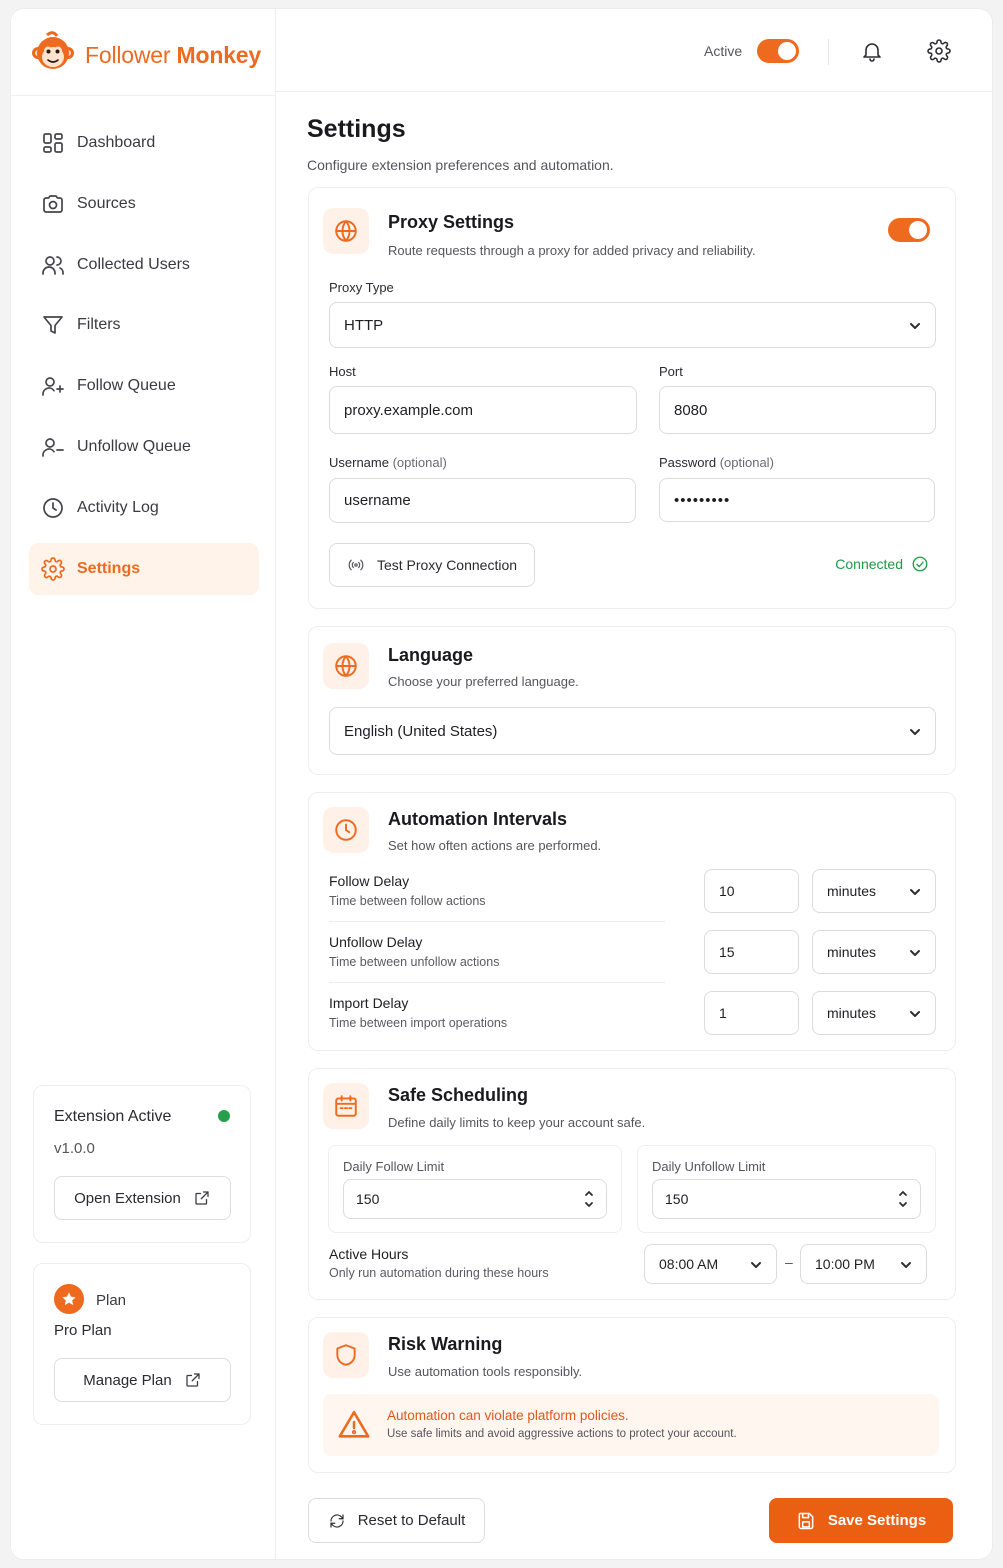 Image resolution: width=1003 pixels, height=1568 pixels. Describe the element at coordinates (144, 325) in the screenshot. I see `sidebar-item-filters: Filters` at that location.